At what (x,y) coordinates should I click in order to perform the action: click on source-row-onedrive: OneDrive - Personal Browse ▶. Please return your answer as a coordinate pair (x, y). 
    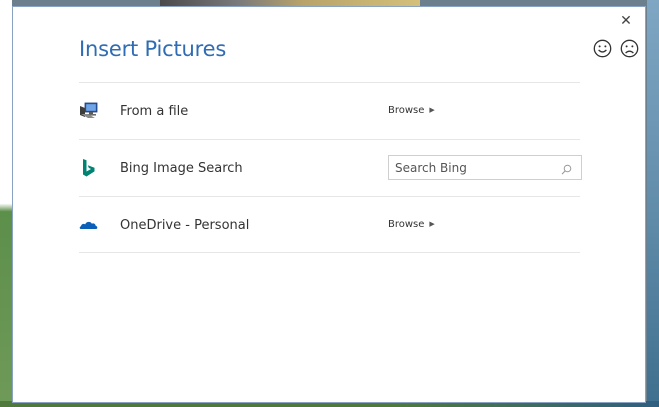
    Looking at the image, I should click on (329, 224).